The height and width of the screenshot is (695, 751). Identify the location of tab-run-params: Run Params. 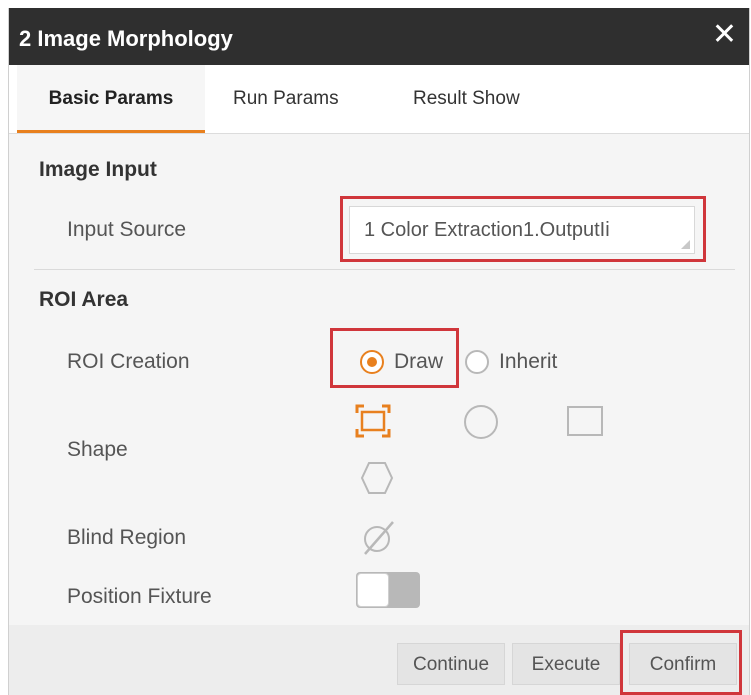
(286, 99).